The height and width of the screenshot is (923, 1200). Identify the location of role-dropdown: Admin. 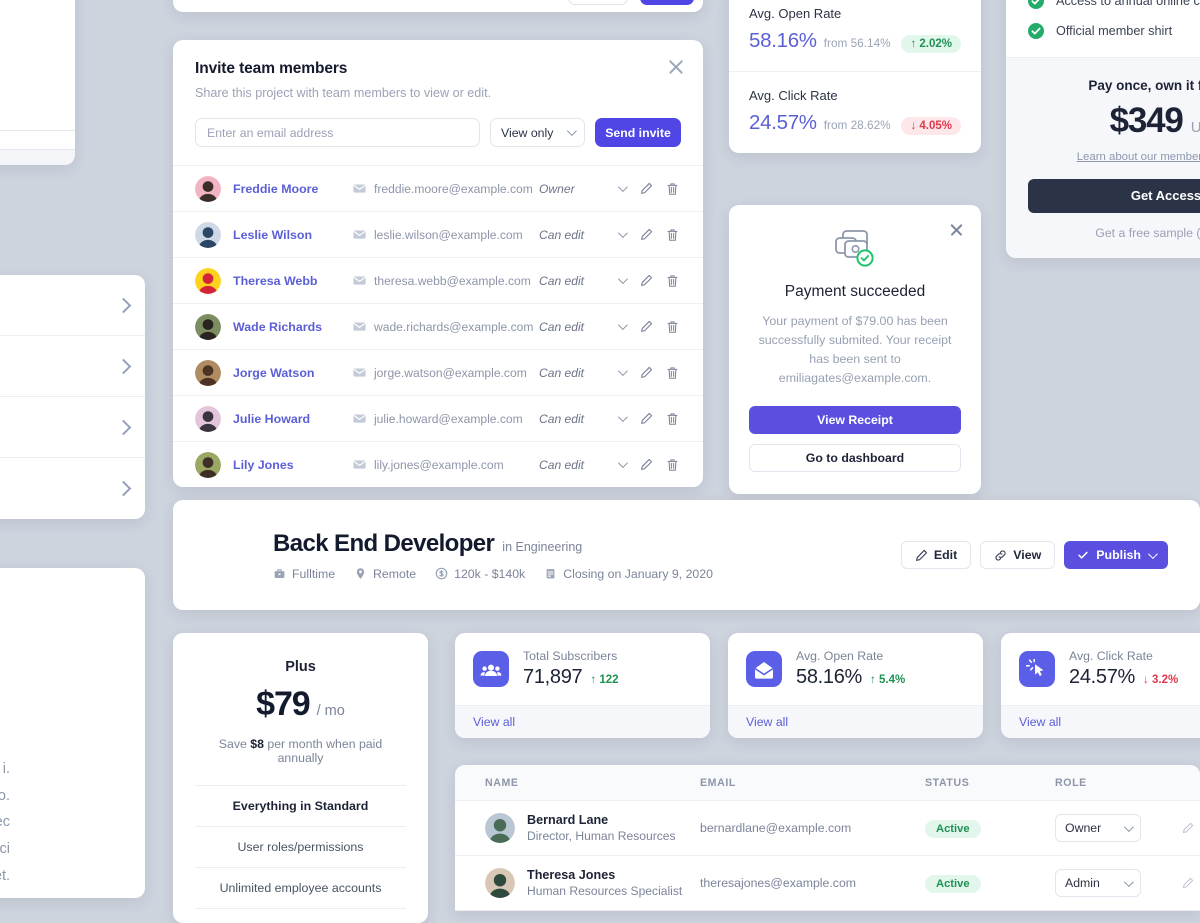
(1098, 883).